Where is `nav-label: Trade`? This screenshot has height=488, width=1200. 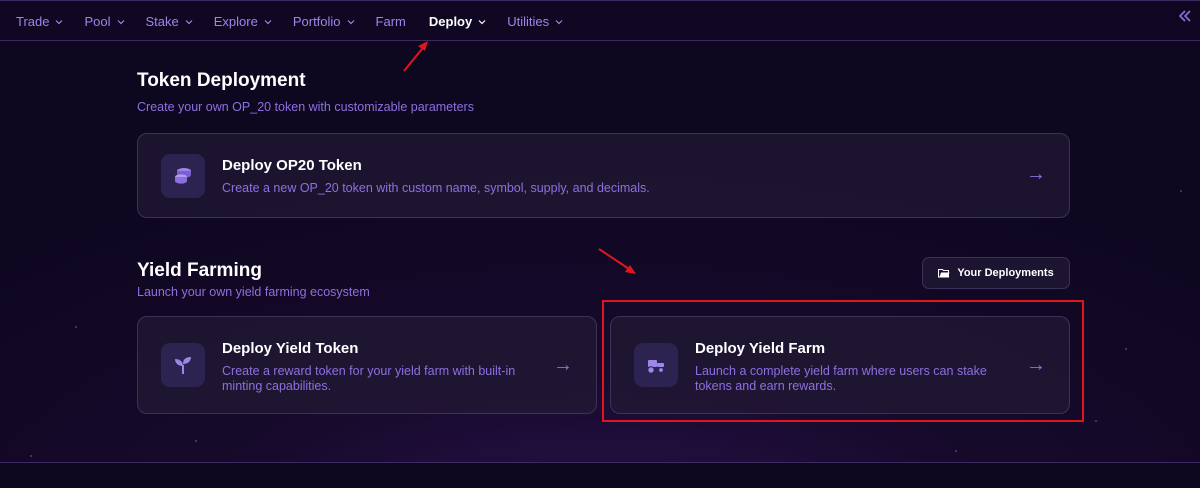 nav-label: Trade is located at coordinates (33, 21).